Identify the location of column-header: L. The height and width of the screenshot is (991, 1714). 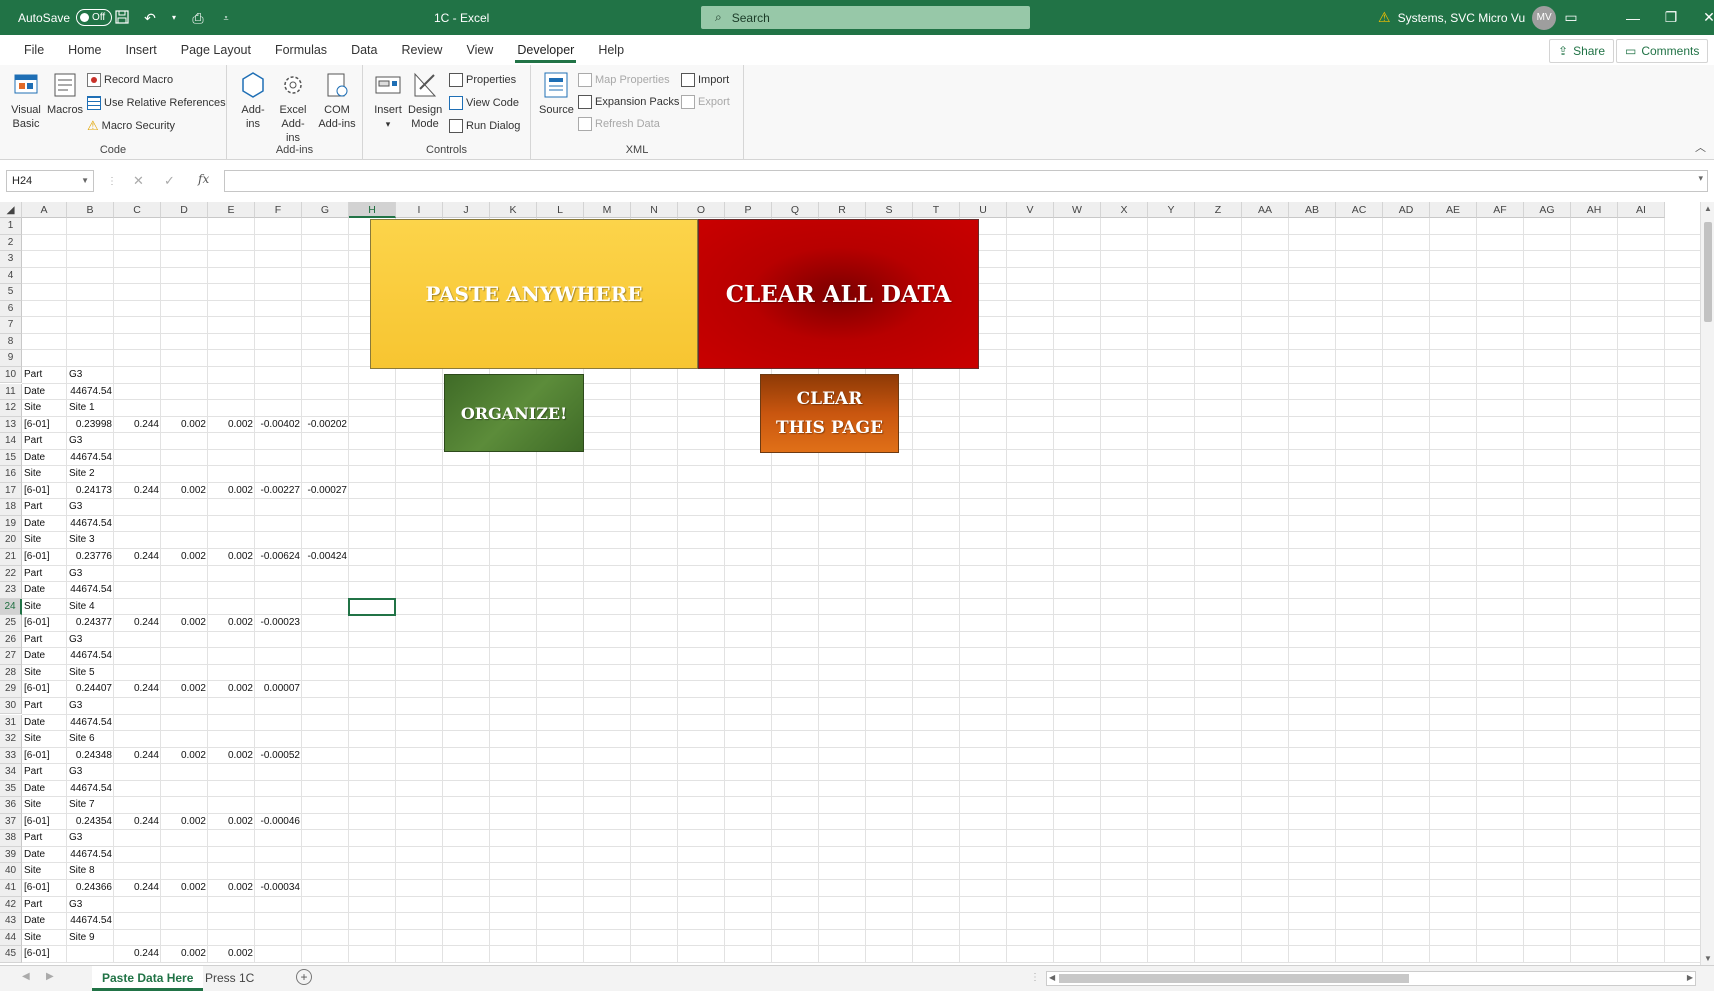
(560, 210).